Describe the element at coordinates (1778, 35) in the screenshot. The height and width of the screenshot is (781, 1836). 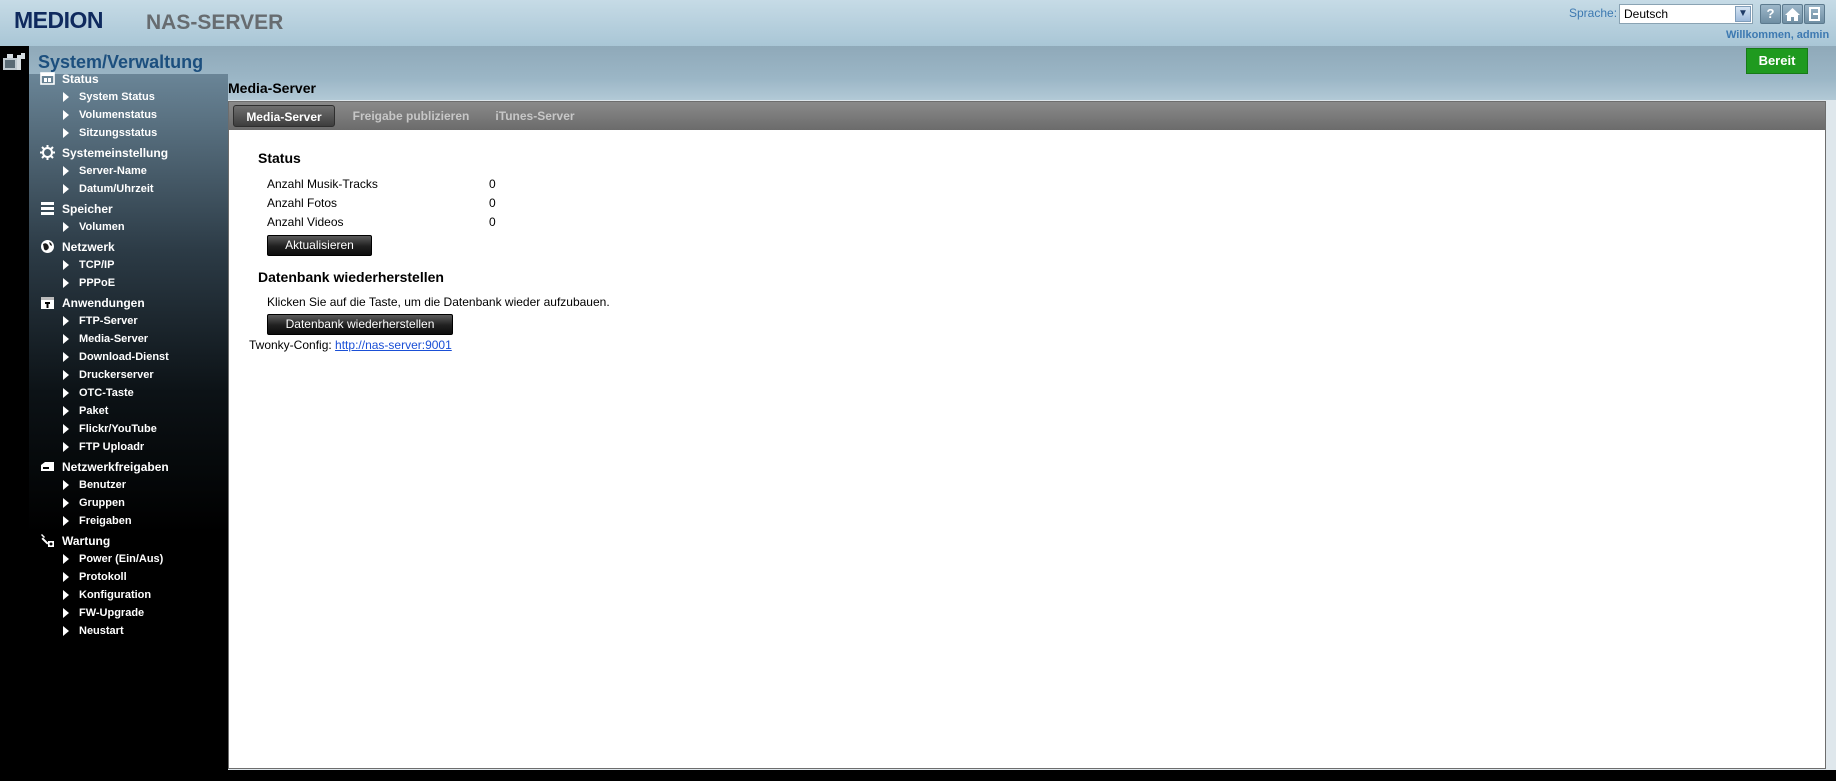
I see `welcome-text: Willkommen, admin` at that location.